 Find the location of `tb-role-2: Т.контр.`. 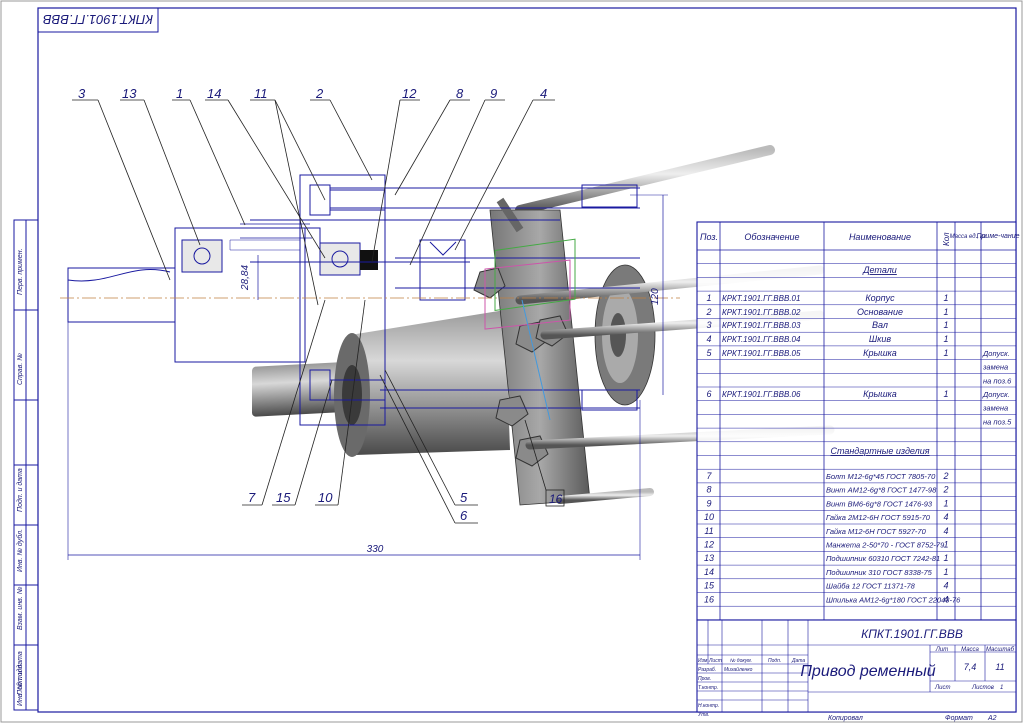

tb-role-2: Т.контр. is located at coordinates (708, 688).